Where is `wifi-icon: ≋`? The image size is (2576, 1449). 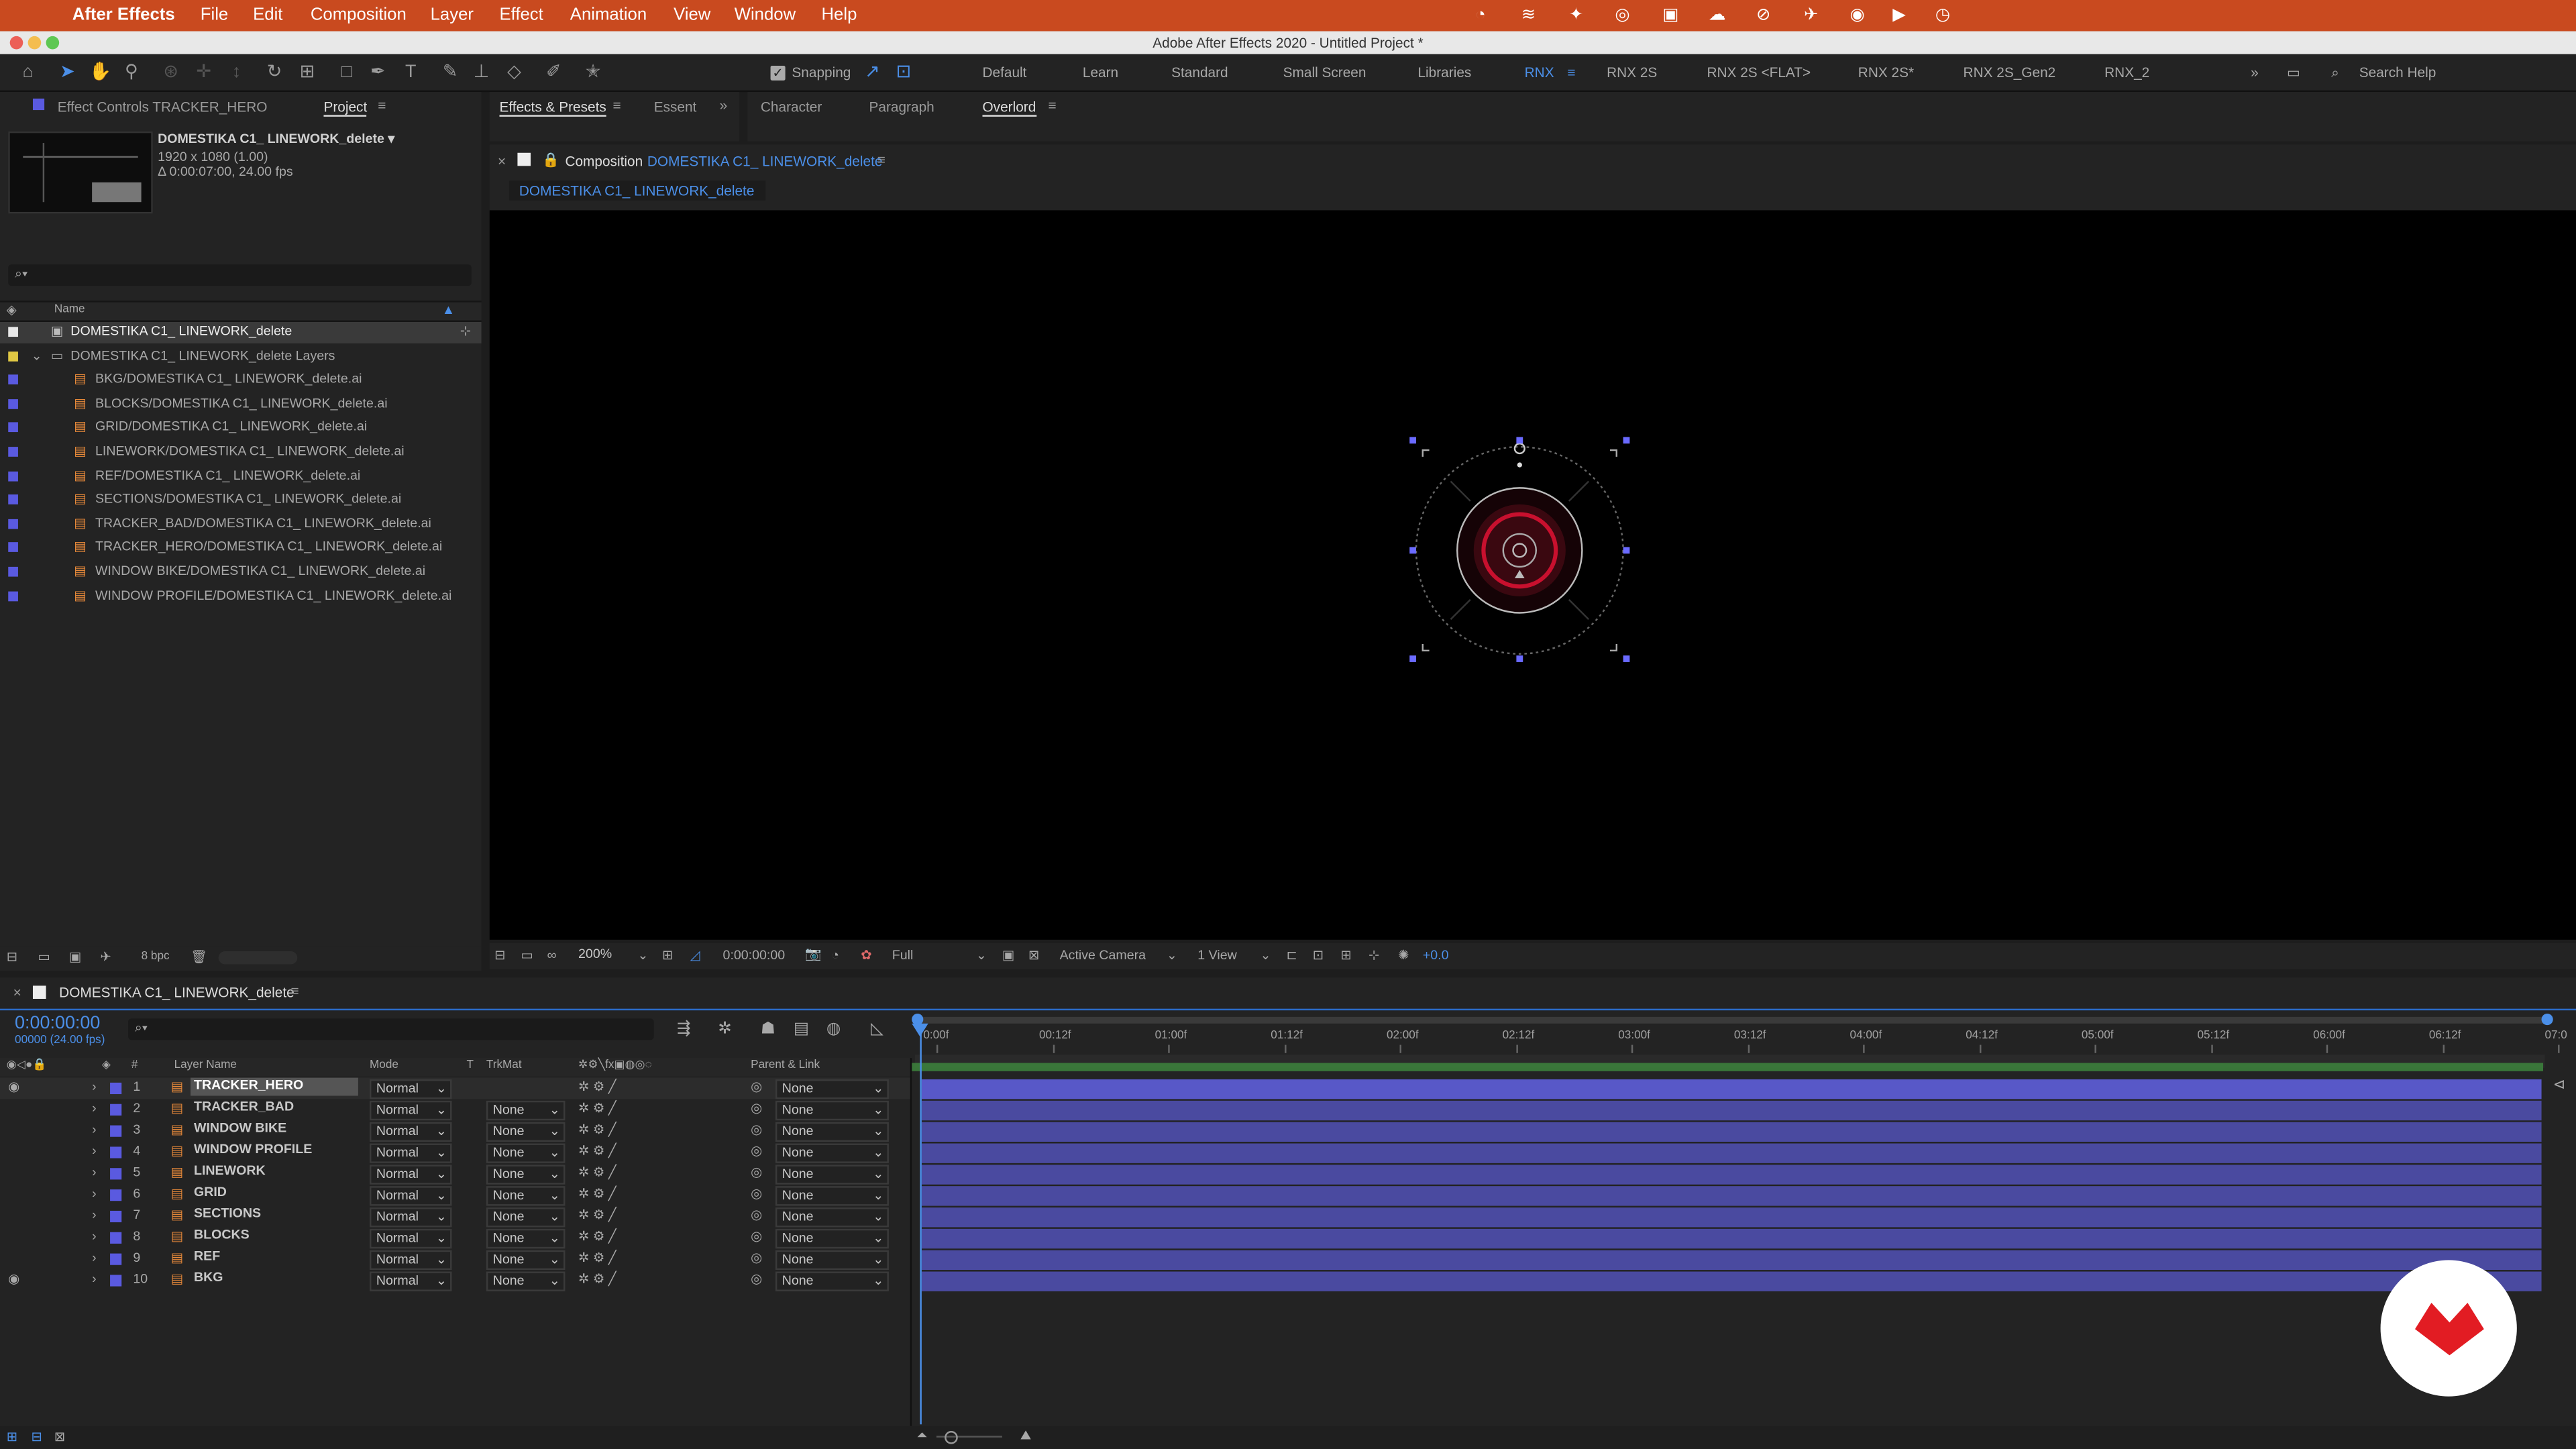 wifi-icon: ≋ is located at coordinates (1528, 14).